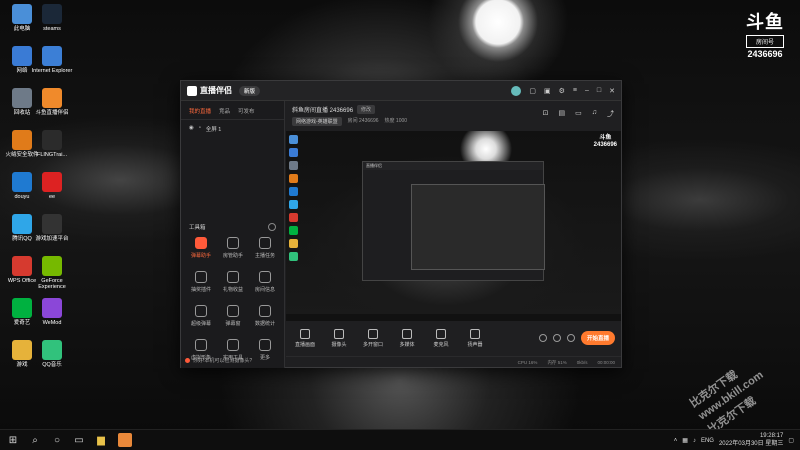  What do you see at coordinates (246, 111) in the screenshot?
I see `tab-publishable: 可发布` at bounding box center [246, 111].